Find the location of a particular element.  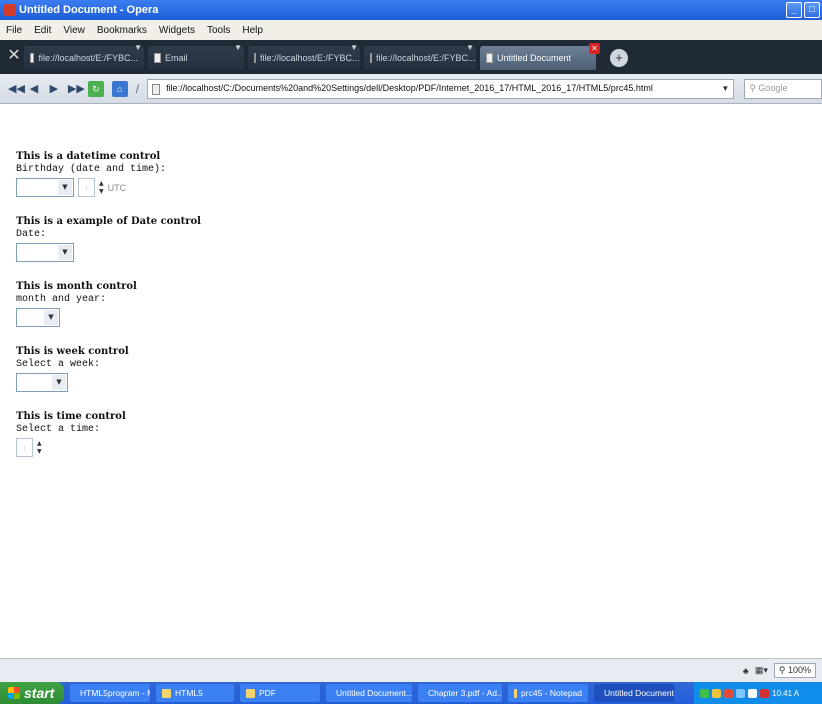

menu-tools: Tools is located at coordinates (218, 30).